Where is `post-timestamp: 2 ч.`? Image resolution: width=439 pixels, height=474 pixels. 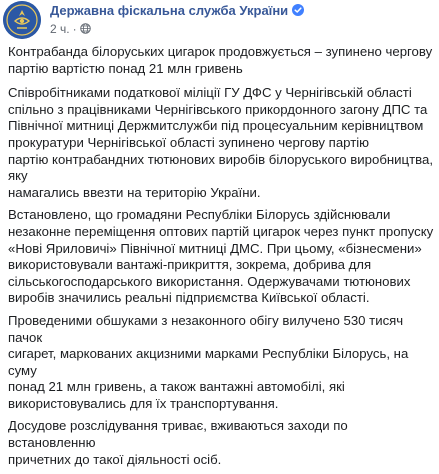
post-timestamp: 2 ч. is located at coordinates (60, 29).